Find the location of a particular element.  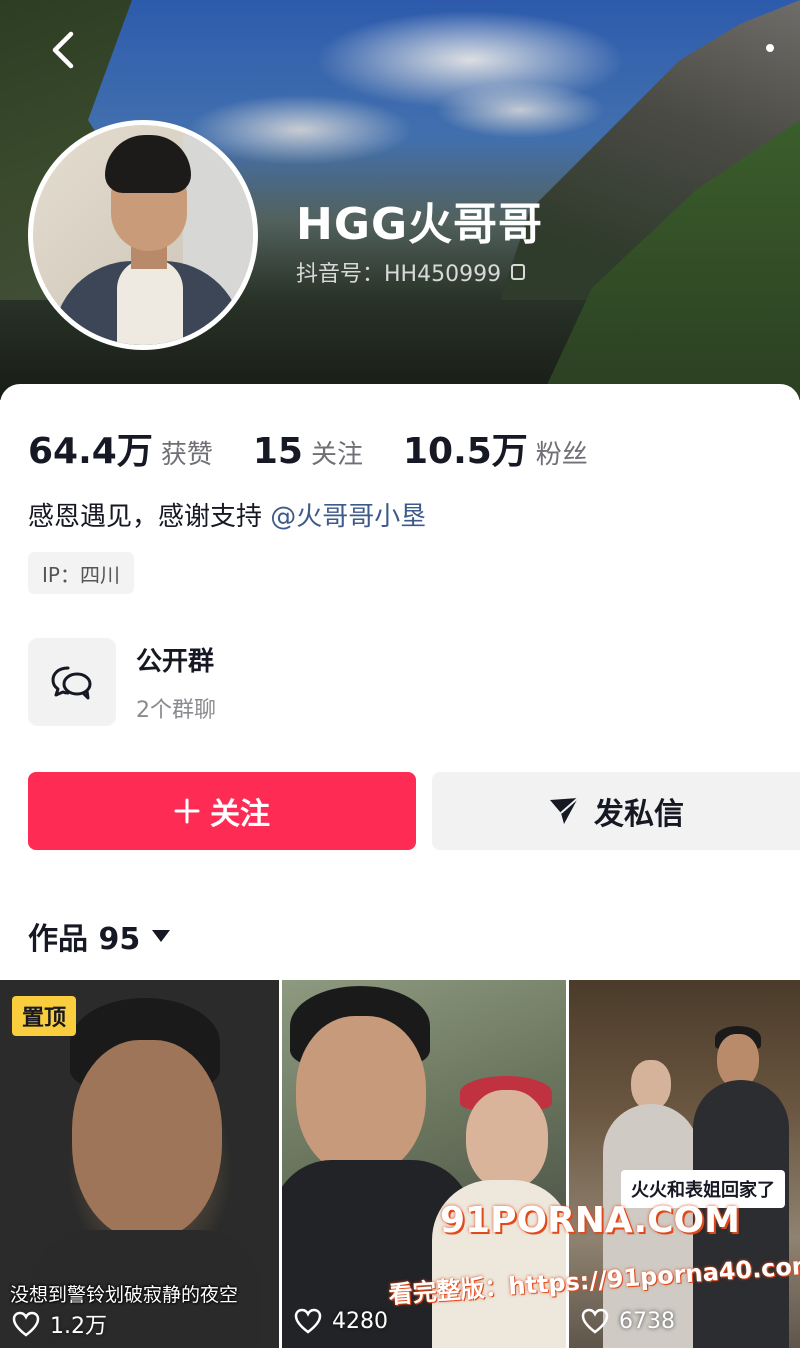

video-likes: 4280 is located at coordinates (341, 1321).